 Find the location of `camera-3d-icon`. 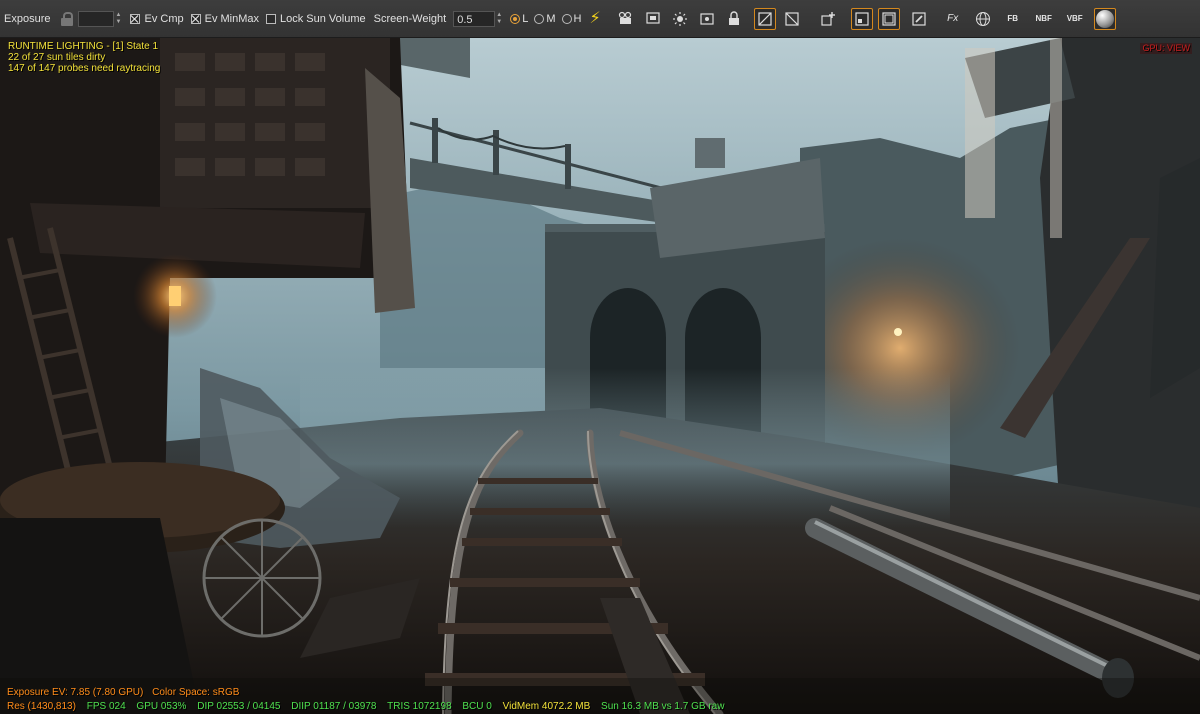

camera-3d-icon is located at coordinates (624, 17).